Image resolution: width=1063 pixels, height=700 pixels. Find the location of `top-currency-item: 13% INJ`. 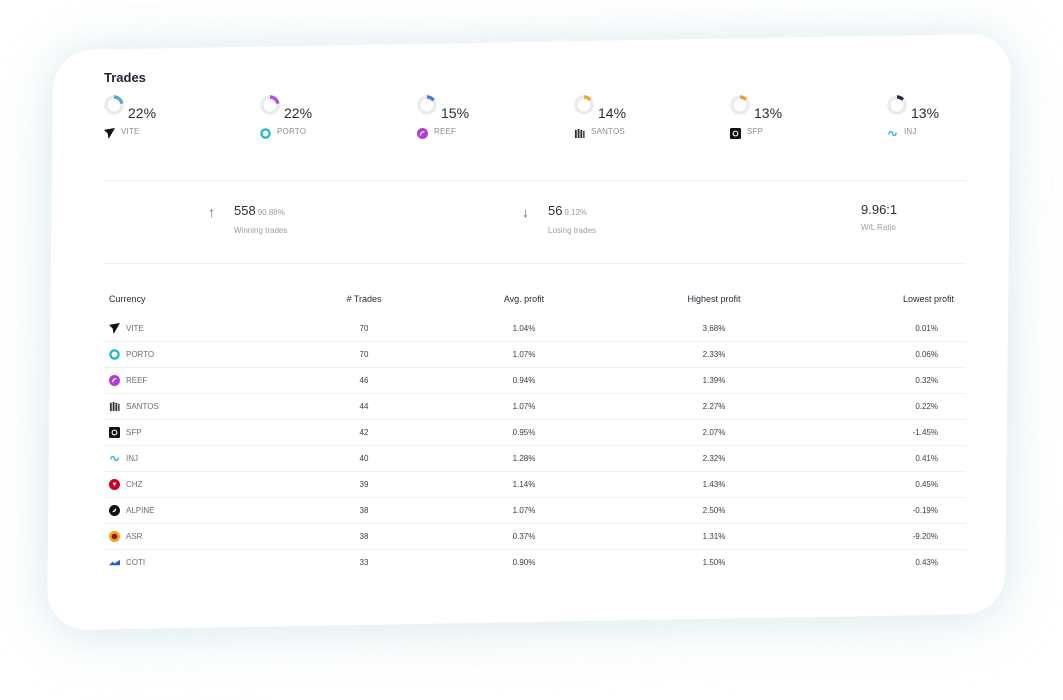

top-currency-item: 13% INJ is located at coordinates (947, 116).